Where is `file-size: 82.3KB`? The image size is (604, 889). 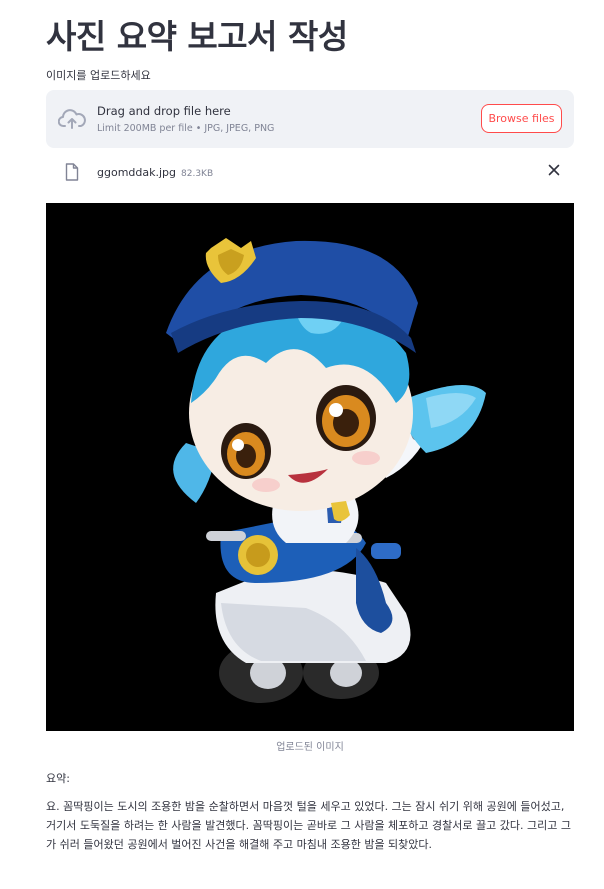
file-size: 82.3KB is located at coordinates (197, 174).